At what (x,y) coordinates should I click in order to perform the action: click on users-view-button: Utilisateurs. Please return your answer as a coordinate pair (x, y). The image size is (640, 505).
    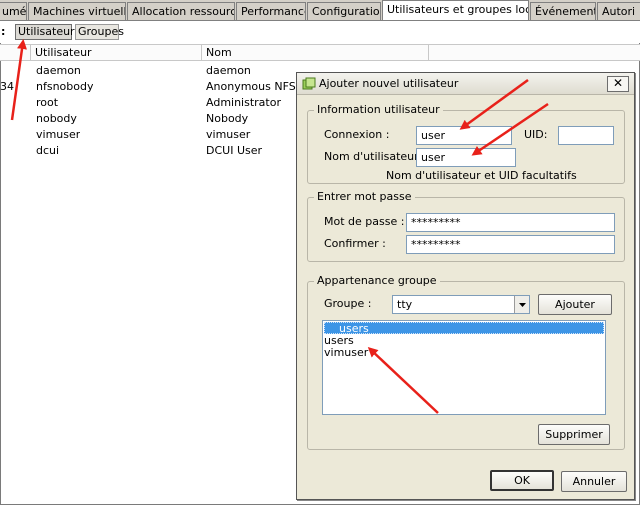
    Looking at the image, I should click on (47, 32).